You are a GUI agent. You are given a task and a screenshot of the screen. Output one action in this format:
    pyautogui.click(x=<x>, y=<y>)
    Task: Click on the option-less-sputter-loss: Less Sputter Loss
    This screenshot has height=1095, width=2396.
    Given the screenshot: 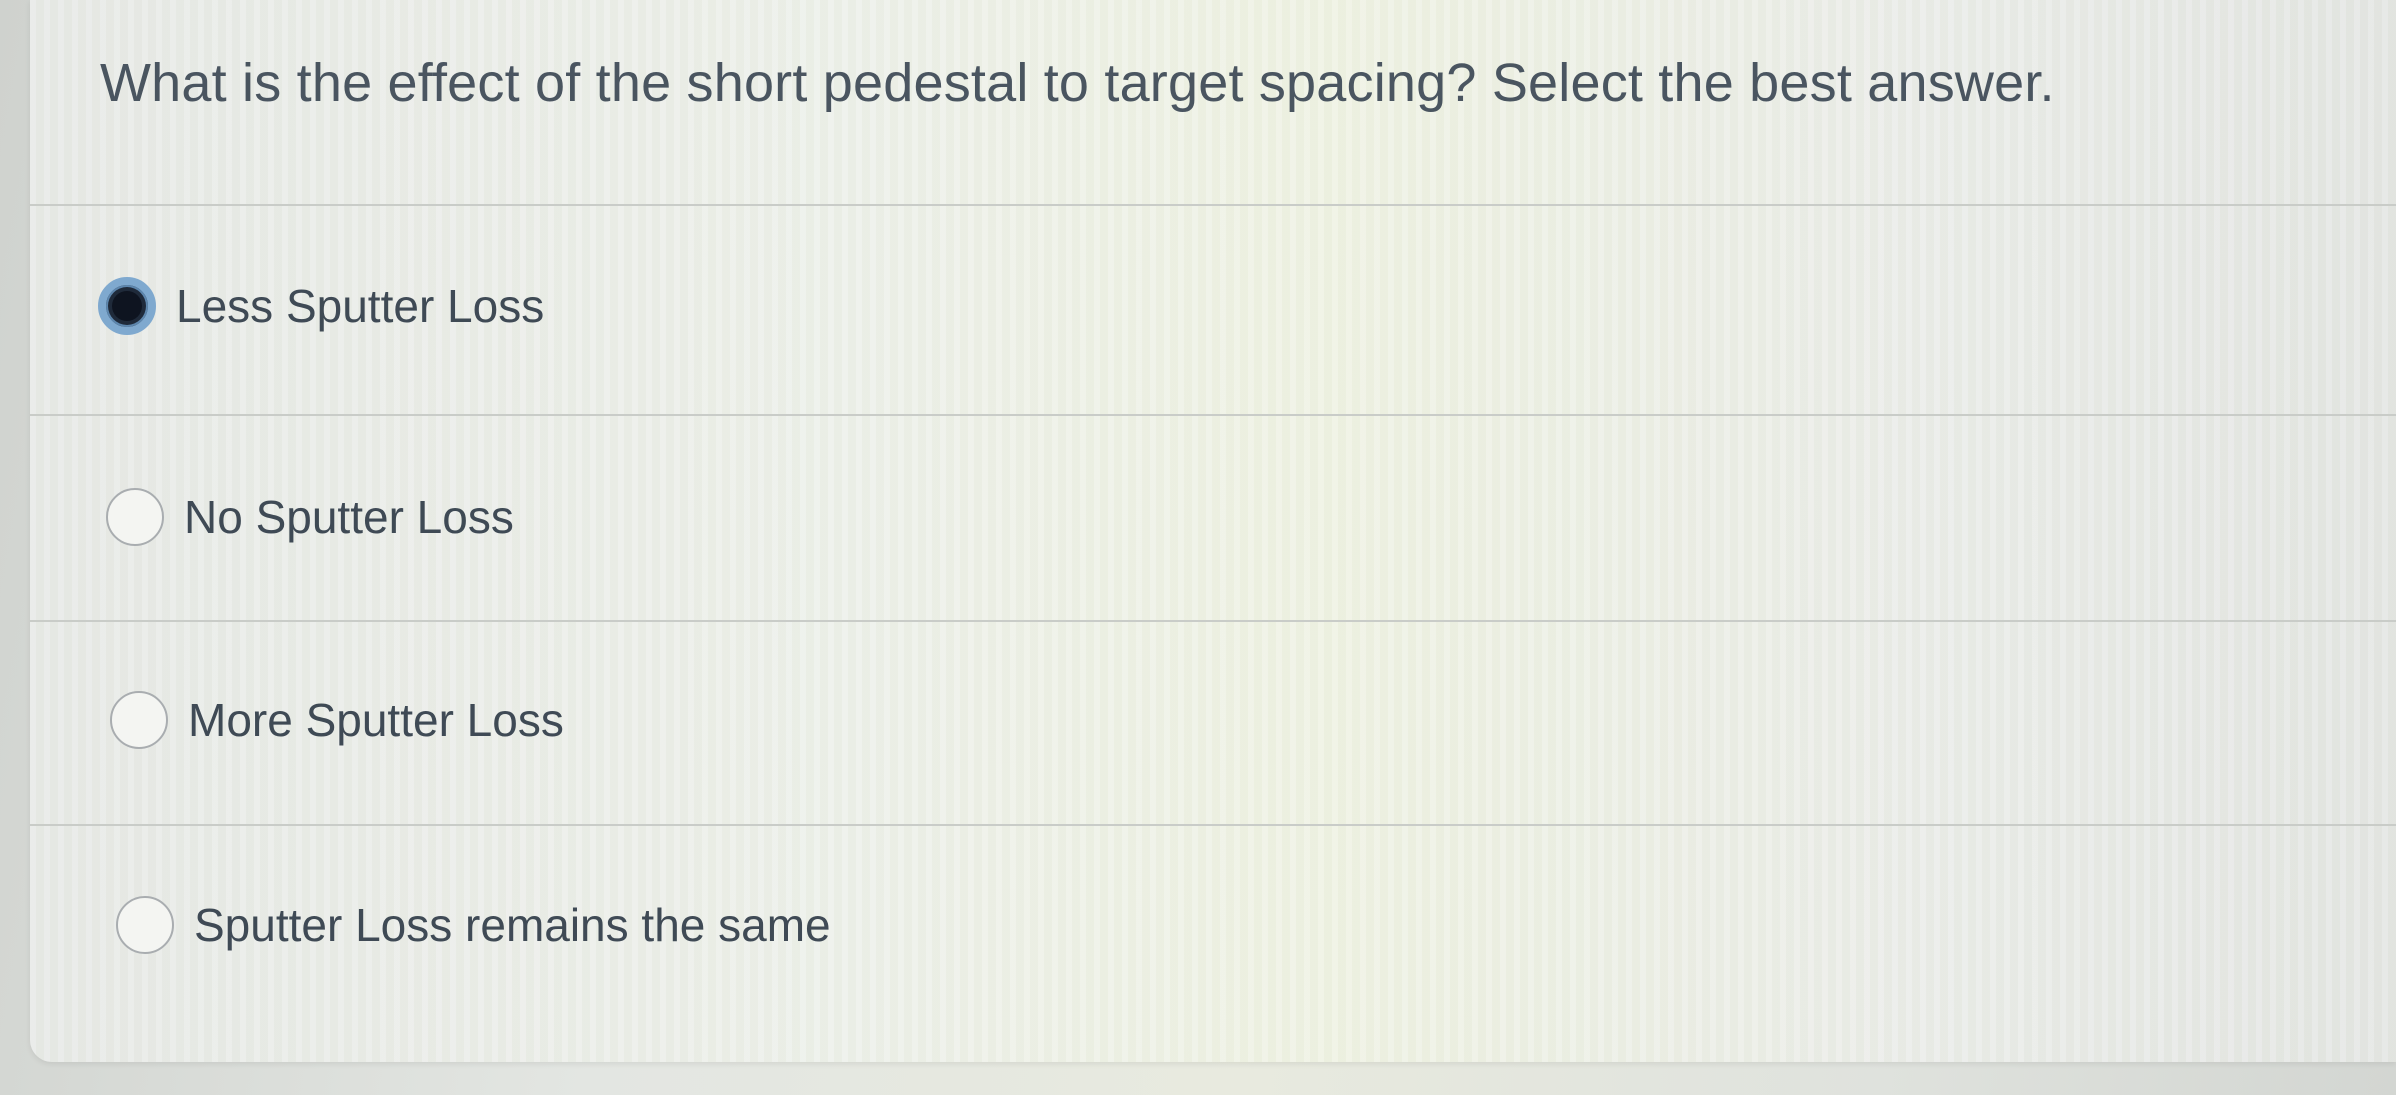 What is the action you would take?
    pyautogui.click(x=321, y=306)
    